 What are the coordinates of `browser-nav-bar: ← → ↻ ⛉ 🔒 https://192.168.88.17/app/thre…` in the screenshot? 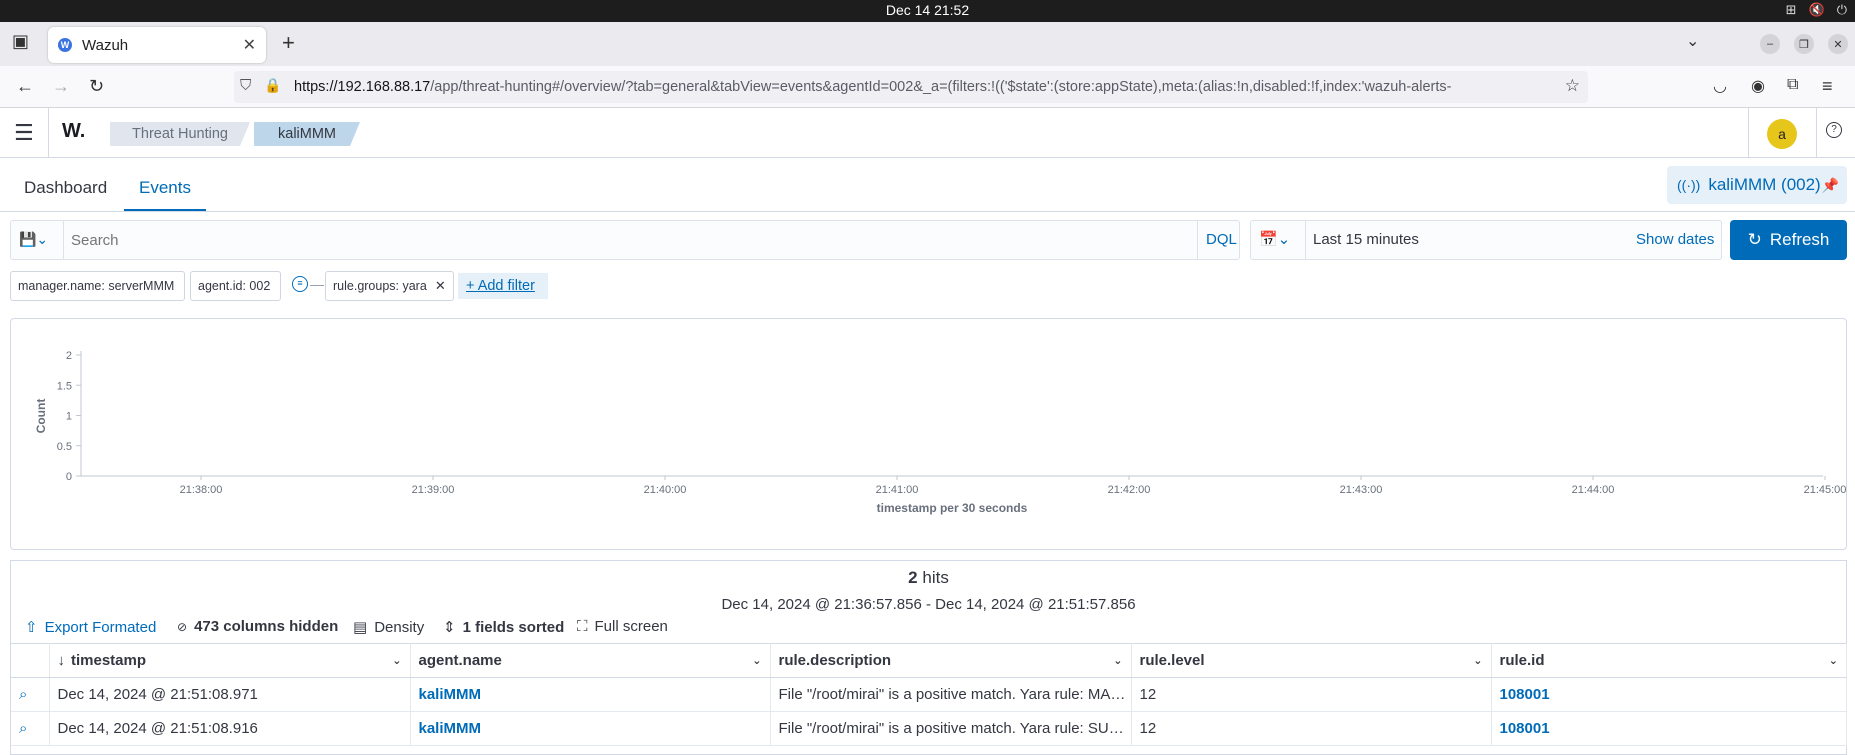 It's located at (927, 87).